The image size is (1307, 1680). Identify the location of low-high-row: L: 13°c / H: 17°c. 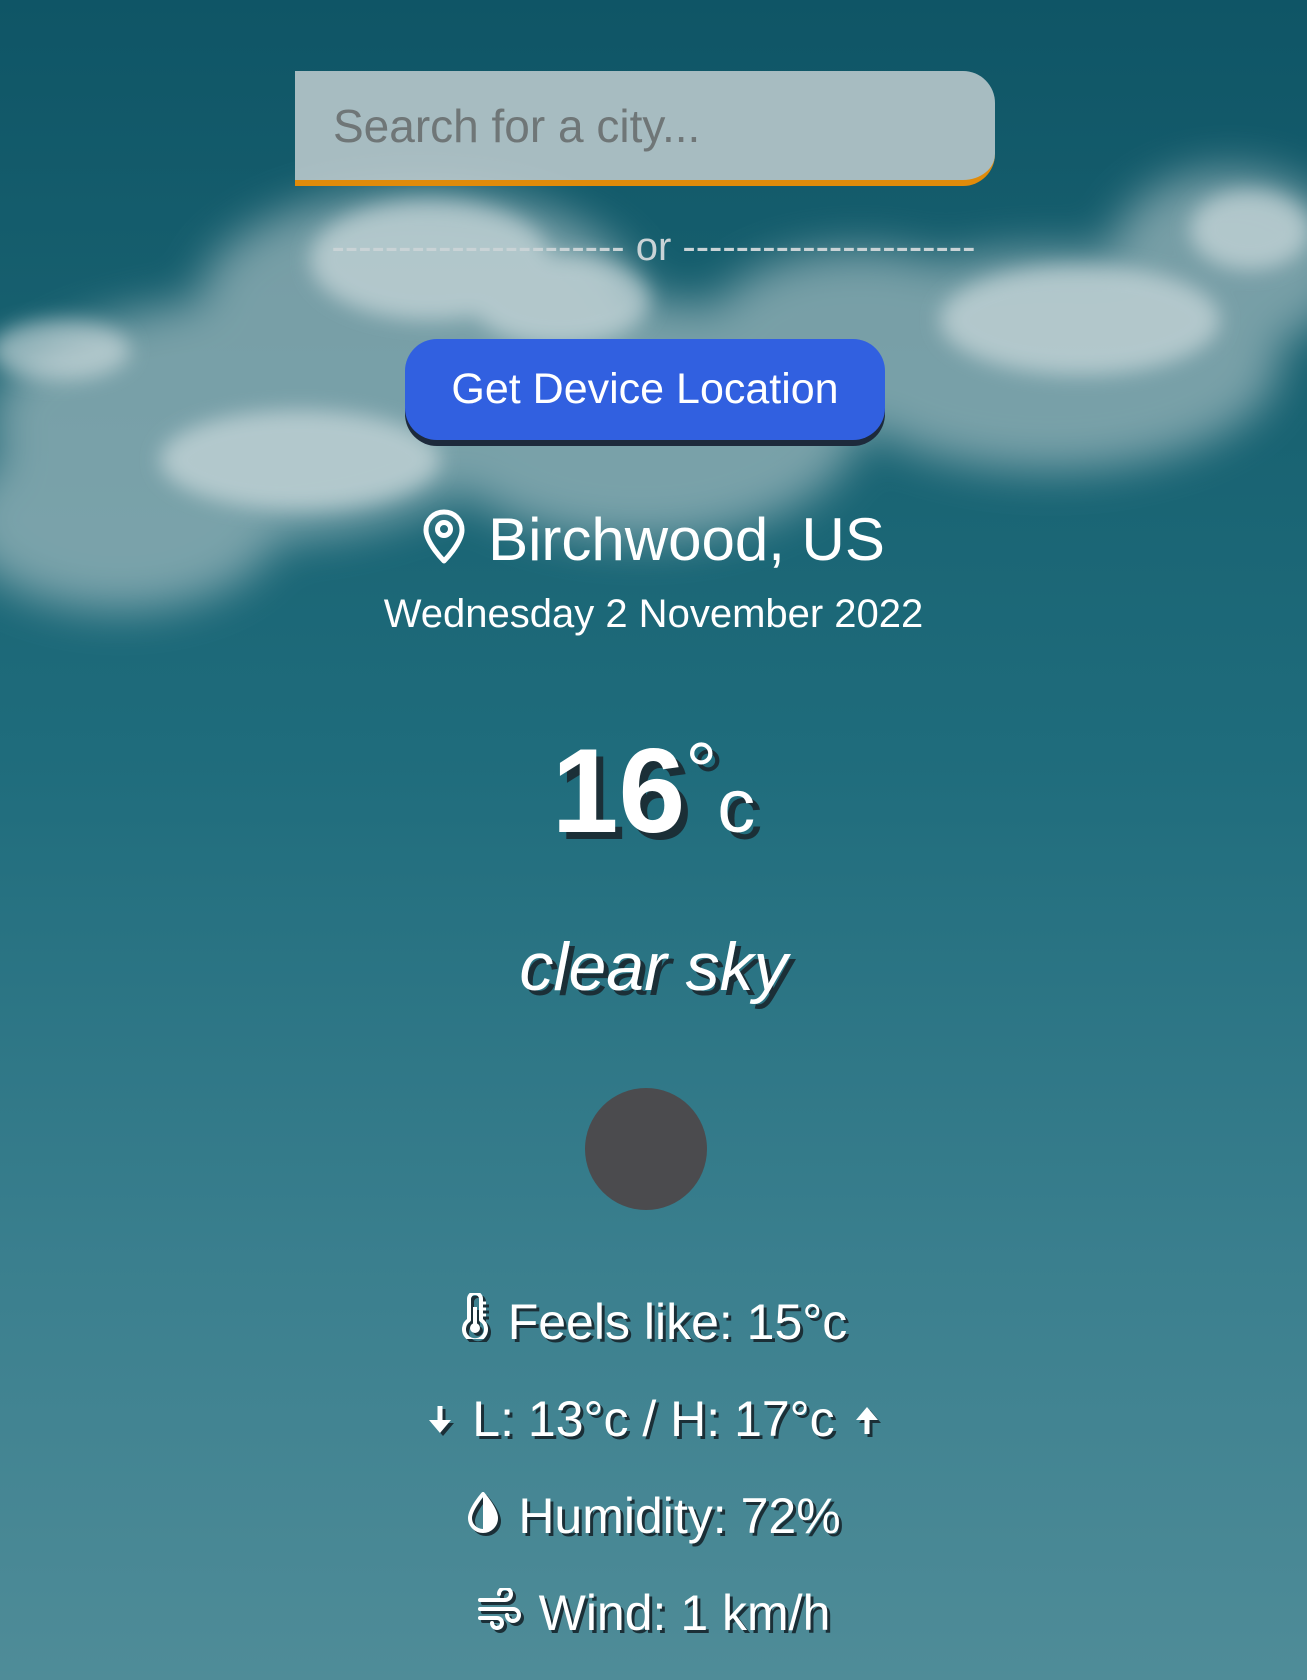
(653, 1419).